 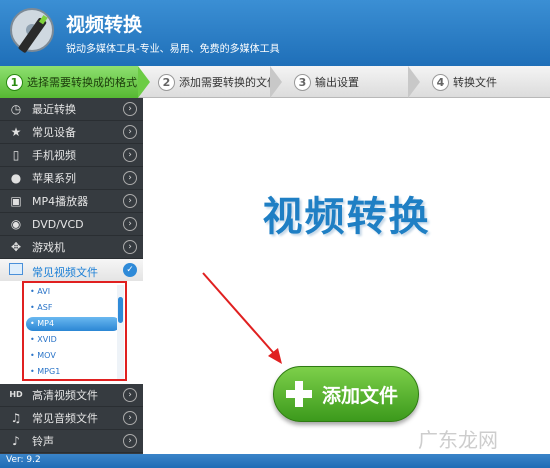 What do you see at coordinates (58, 224) in the screenshot?
I see `sidebar-item-label: DVD/VCD` at bounding box center [58, 224].